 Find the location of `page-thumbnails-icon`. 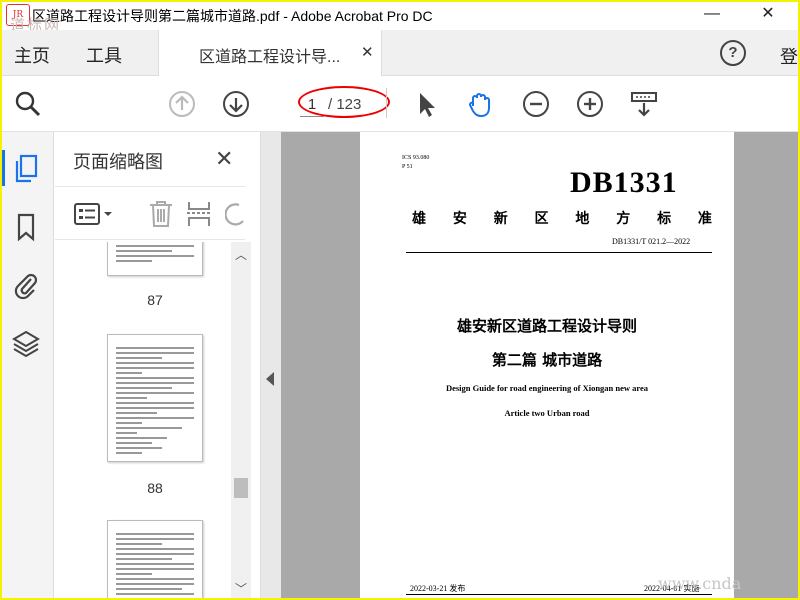

page-thumbnails-icon is located at coordinates (26, 169).